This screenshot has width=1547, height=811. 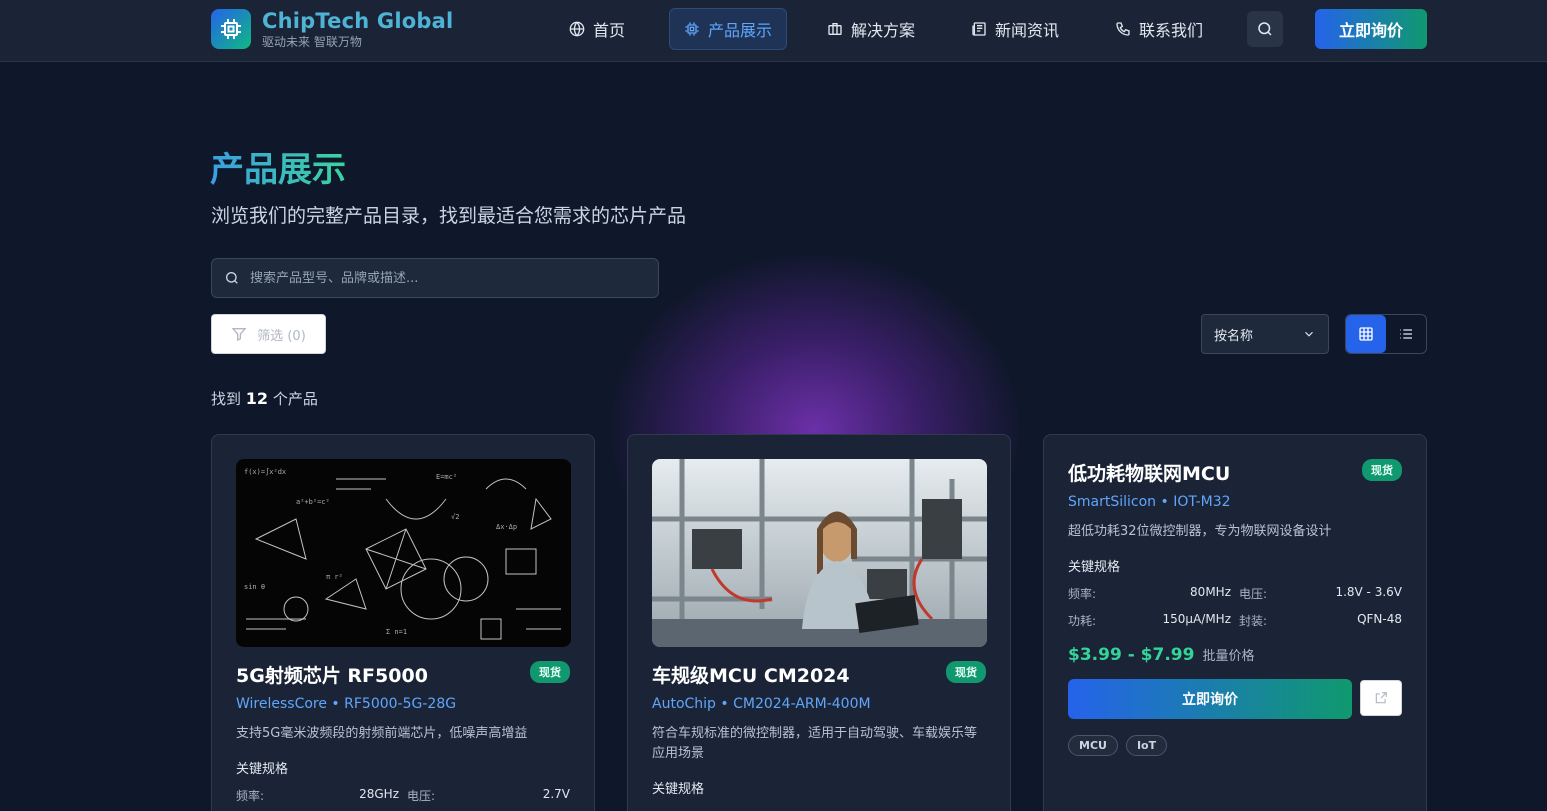 I want to click on product-name: 车规级MCU CM2024, so click(x=751, y=674).